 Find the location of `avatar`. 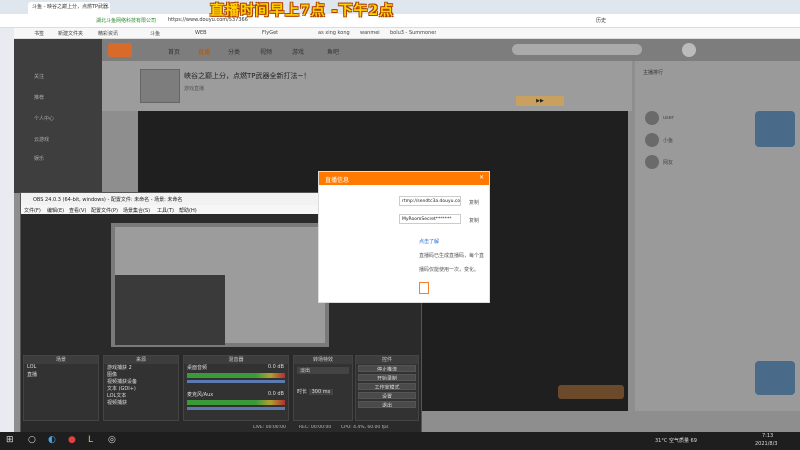

avatar is located at coordinates (689, 50).